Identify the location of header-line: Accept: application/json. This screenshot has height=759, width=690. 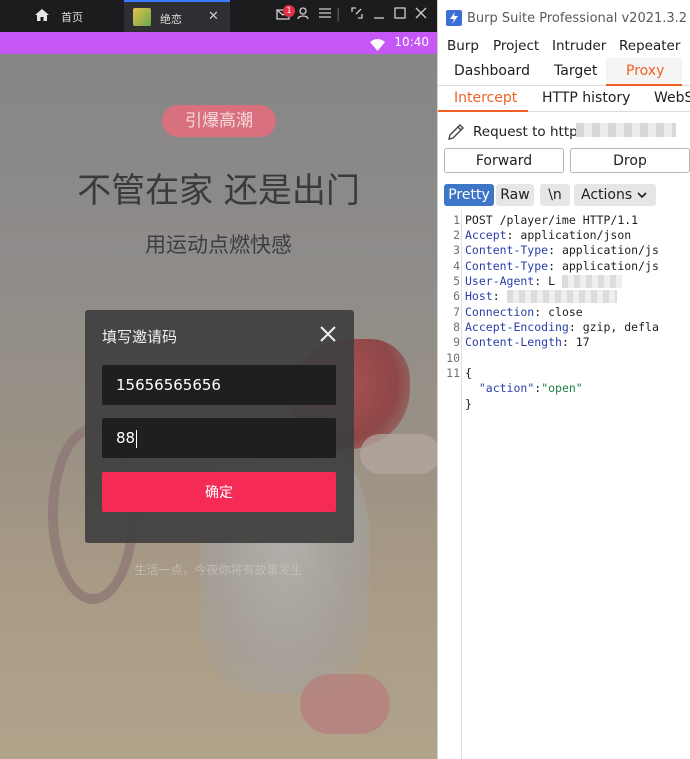
(548, 235).